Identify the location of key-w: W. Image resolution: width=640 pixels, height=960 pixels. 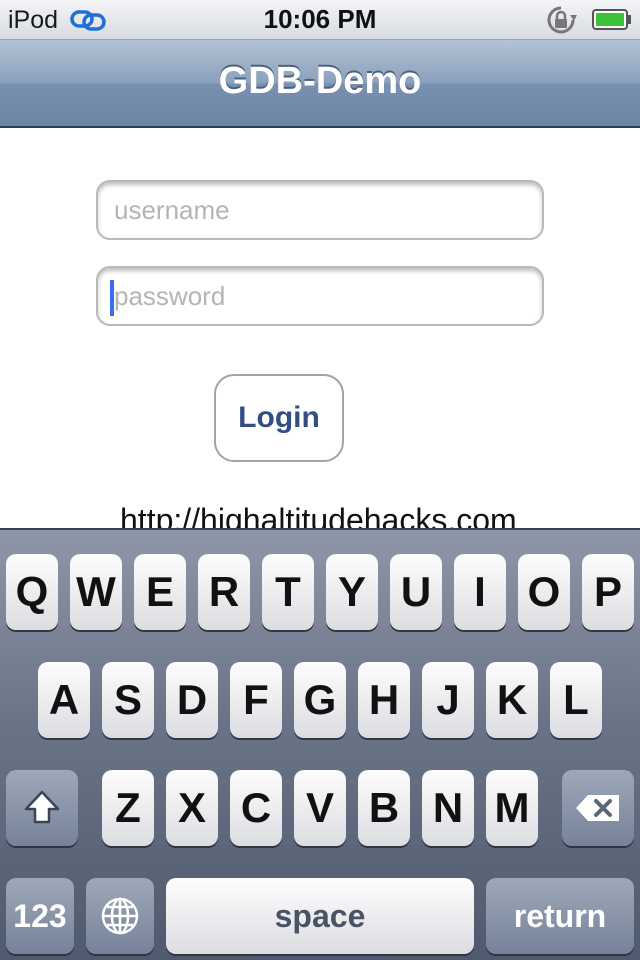
(96, 592).